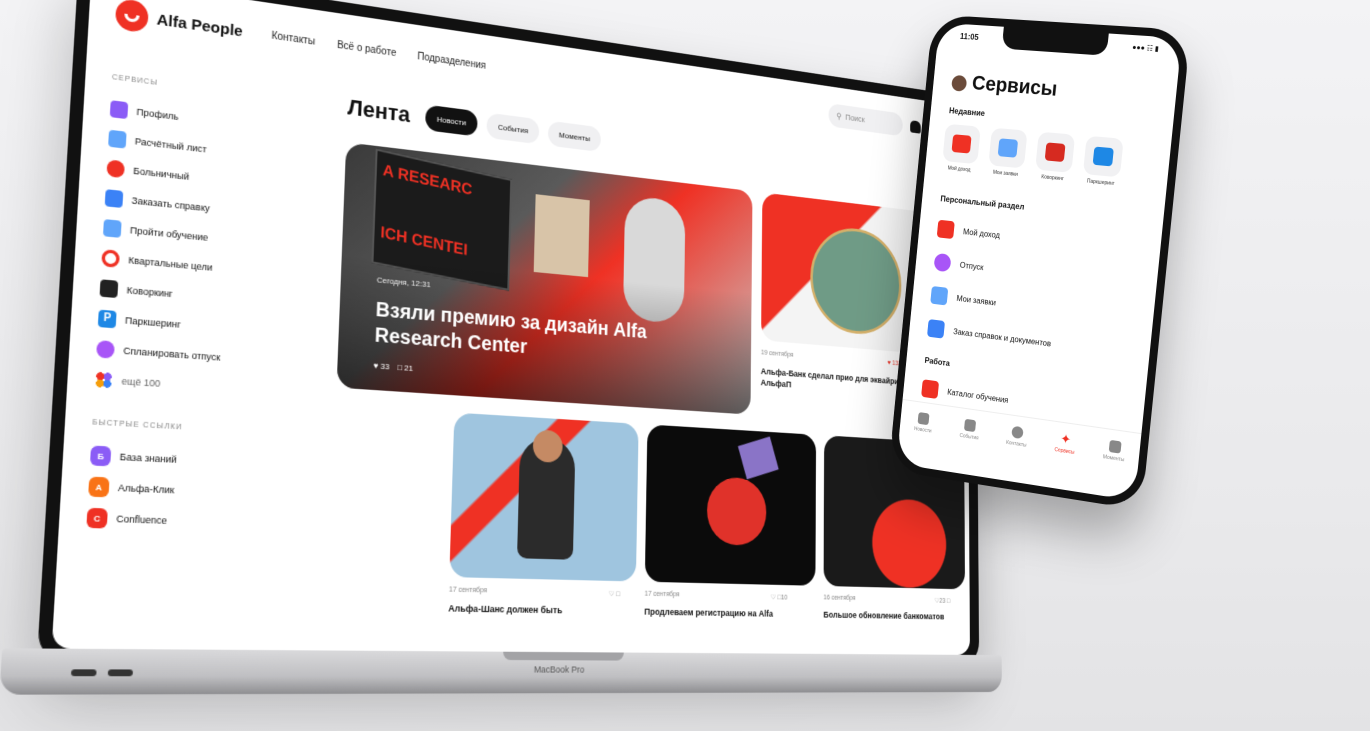 The image size is (1370, 731). I want to click on sidebar-item-label: Паркшеринг, so click(153, 322).